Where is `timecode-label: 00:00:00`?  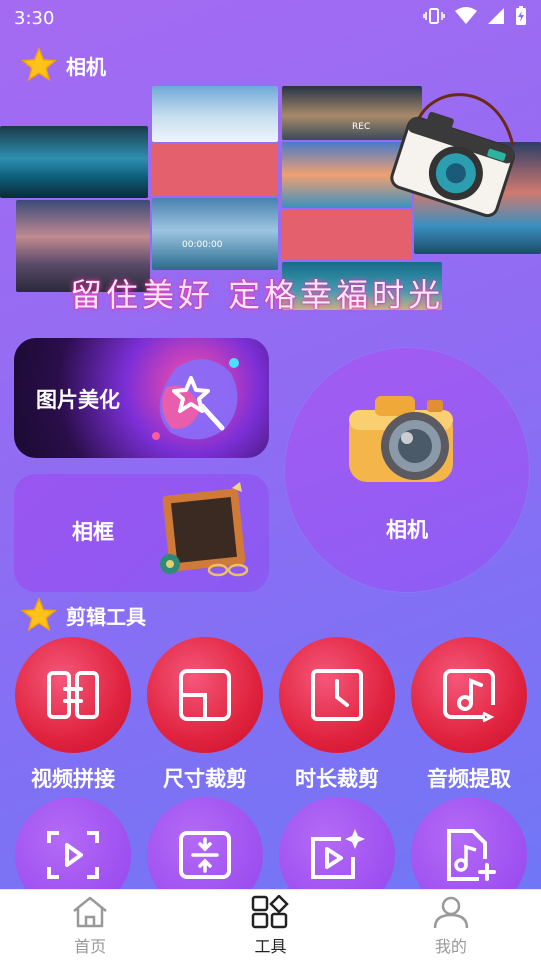
timecode-label: 00:00:00 is located at coordinates (202, 245).